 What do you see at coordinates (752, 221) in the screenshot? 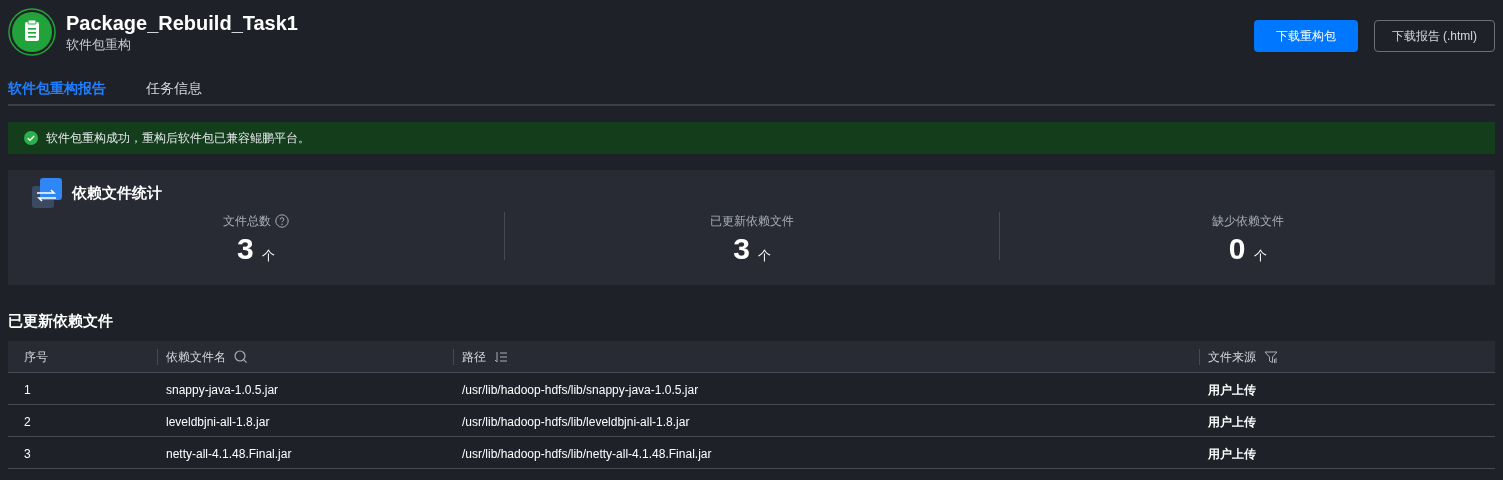
I see `stat-label: 已更新依赖文件` at bounding box center [752, 221].